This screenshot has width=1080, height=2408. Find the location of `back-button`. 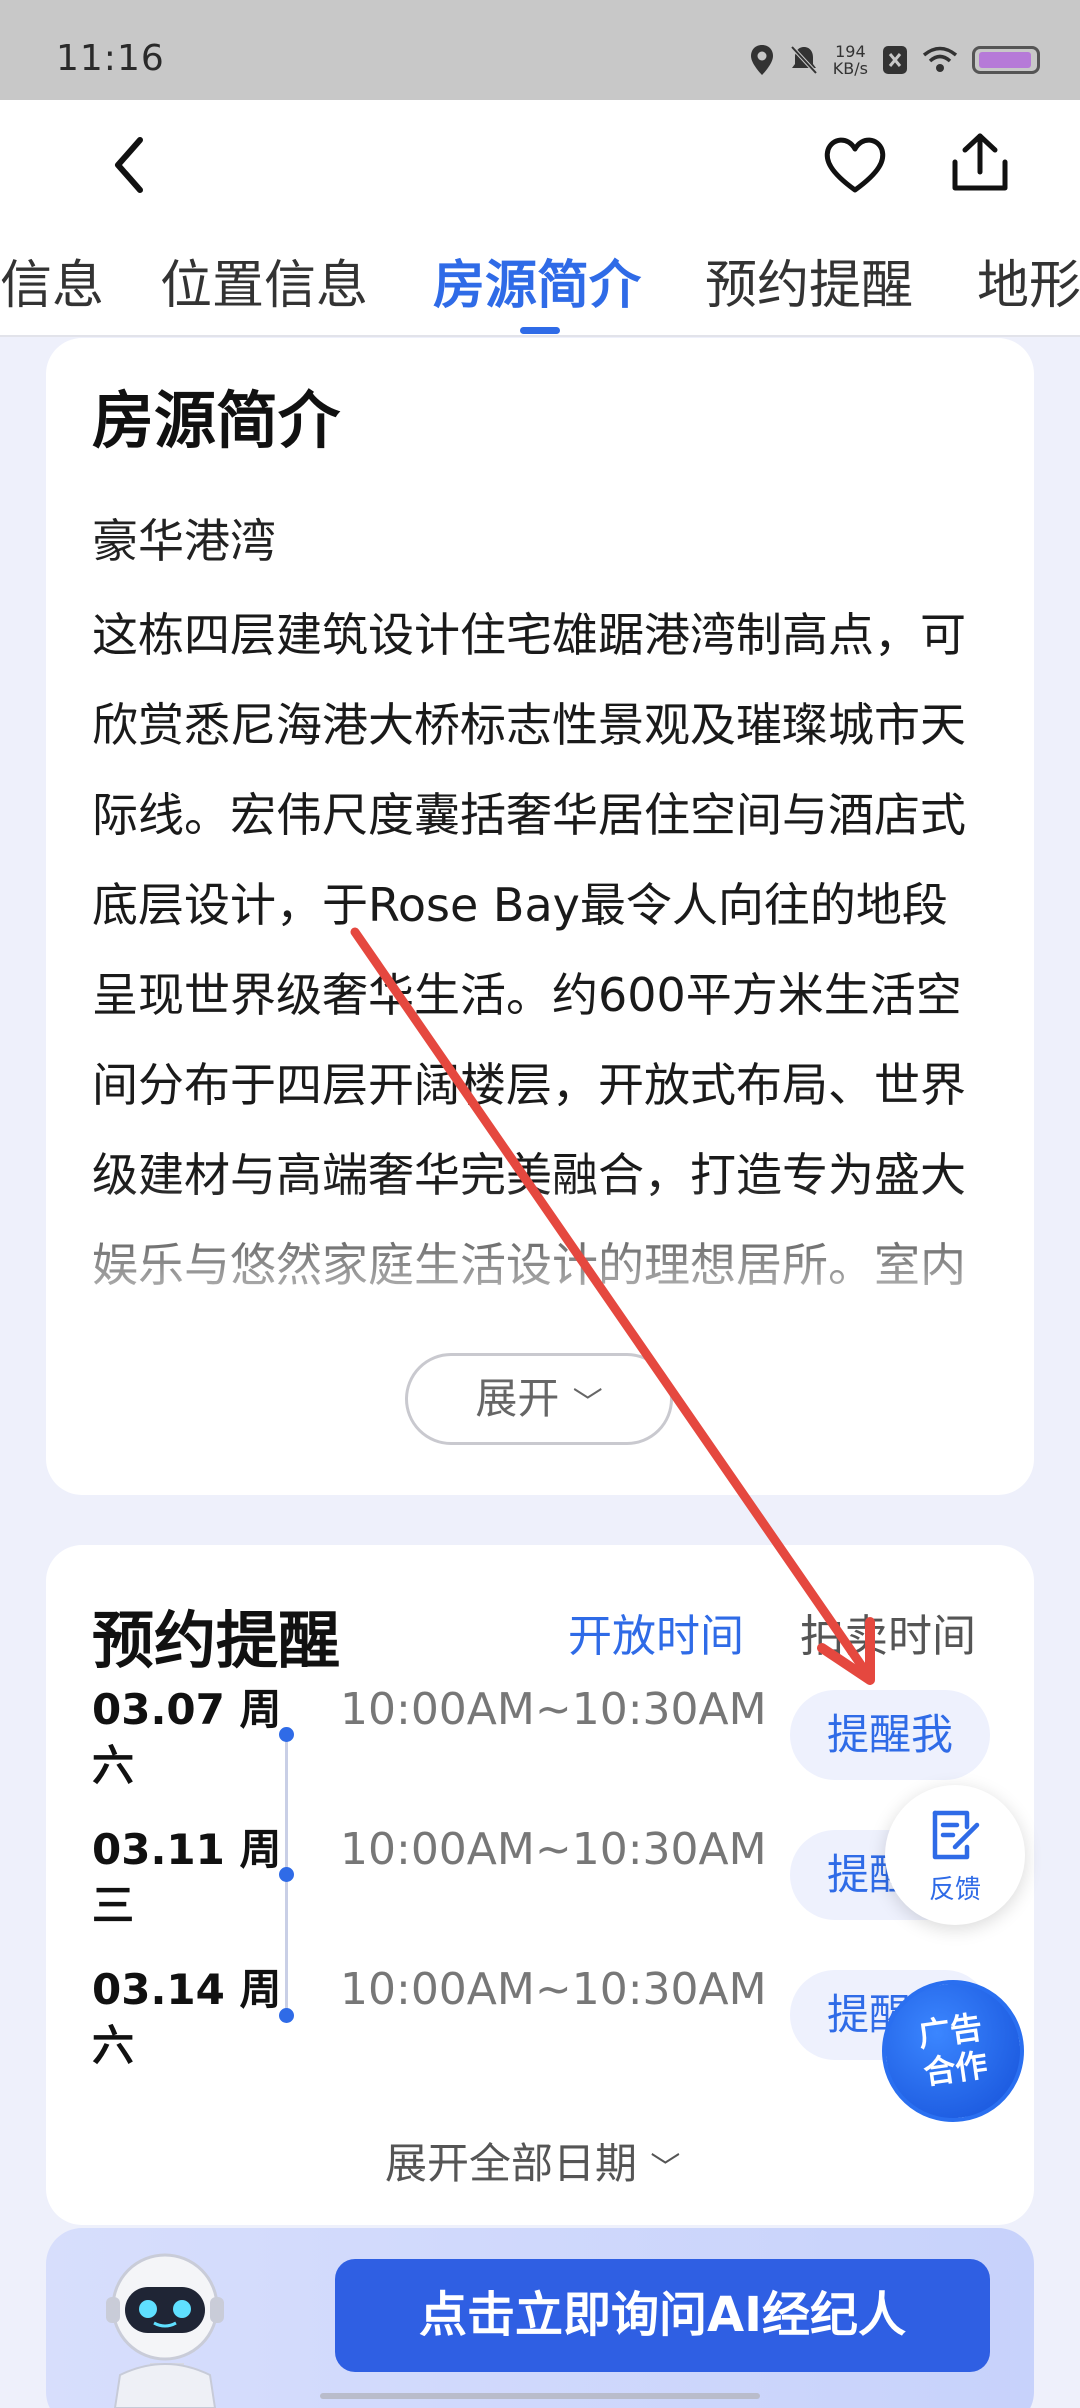

back-button is located at coordinates (130, 165).